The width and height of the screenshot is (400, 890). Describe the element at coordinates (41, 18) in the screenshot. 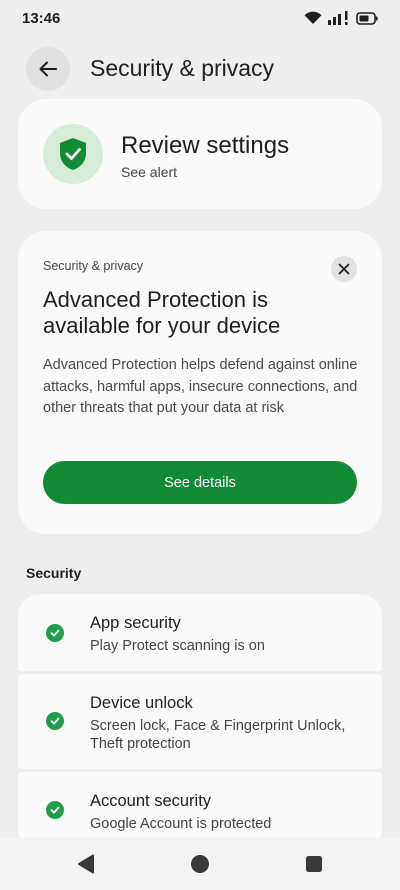

I see `status-time: 13:46` at that location.